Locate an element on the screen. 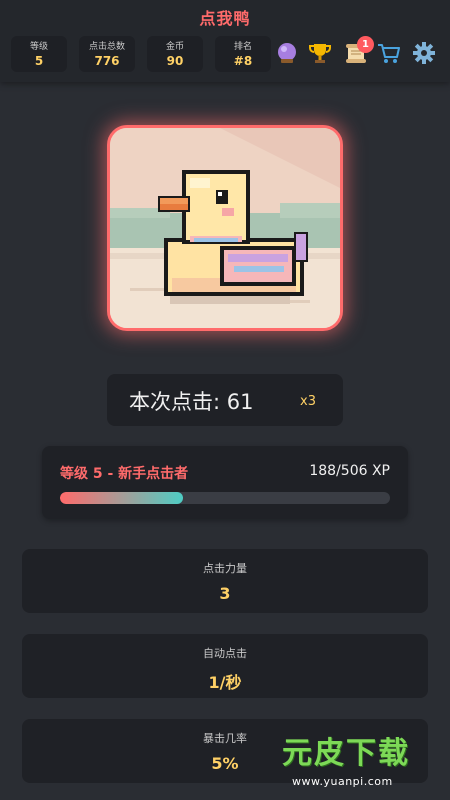  level-title: 等级 5 - 新手点击者 is located at coordinates (124, 474).